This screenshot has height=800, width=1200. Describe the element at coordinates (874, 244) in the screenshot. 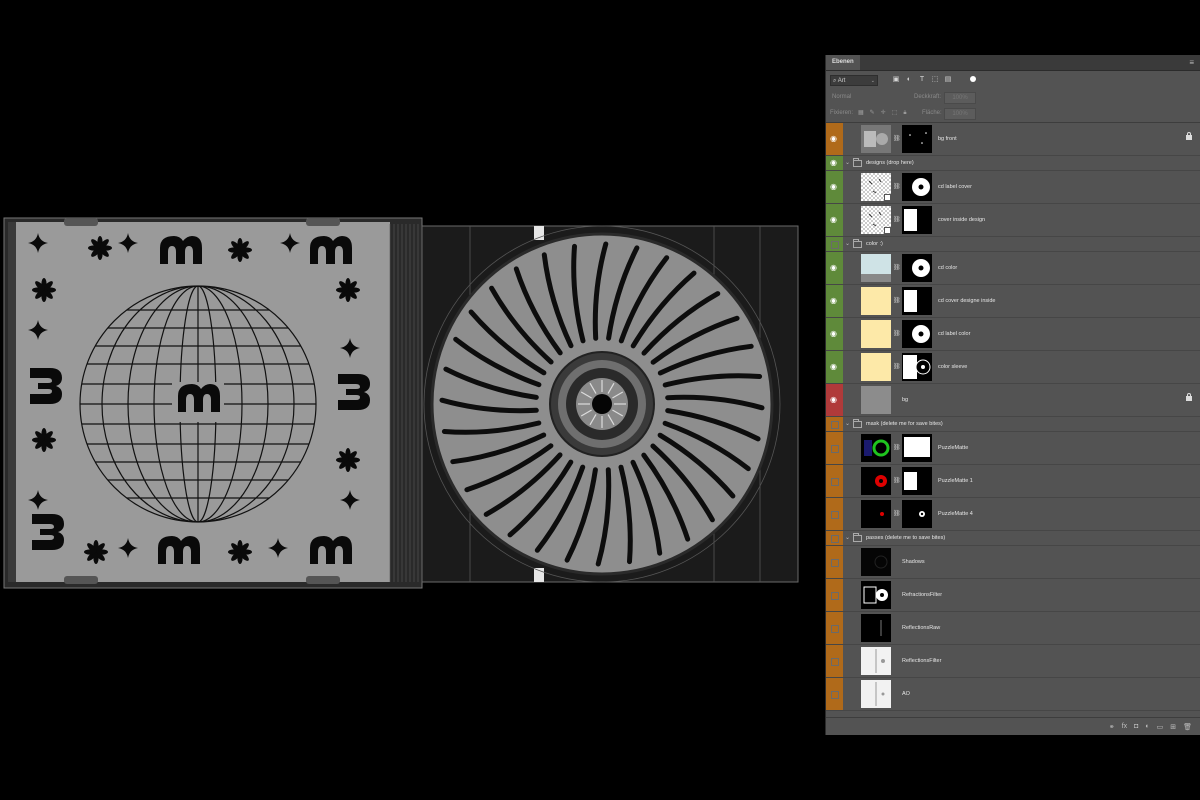

I see `layer-name: color :)` at that location.